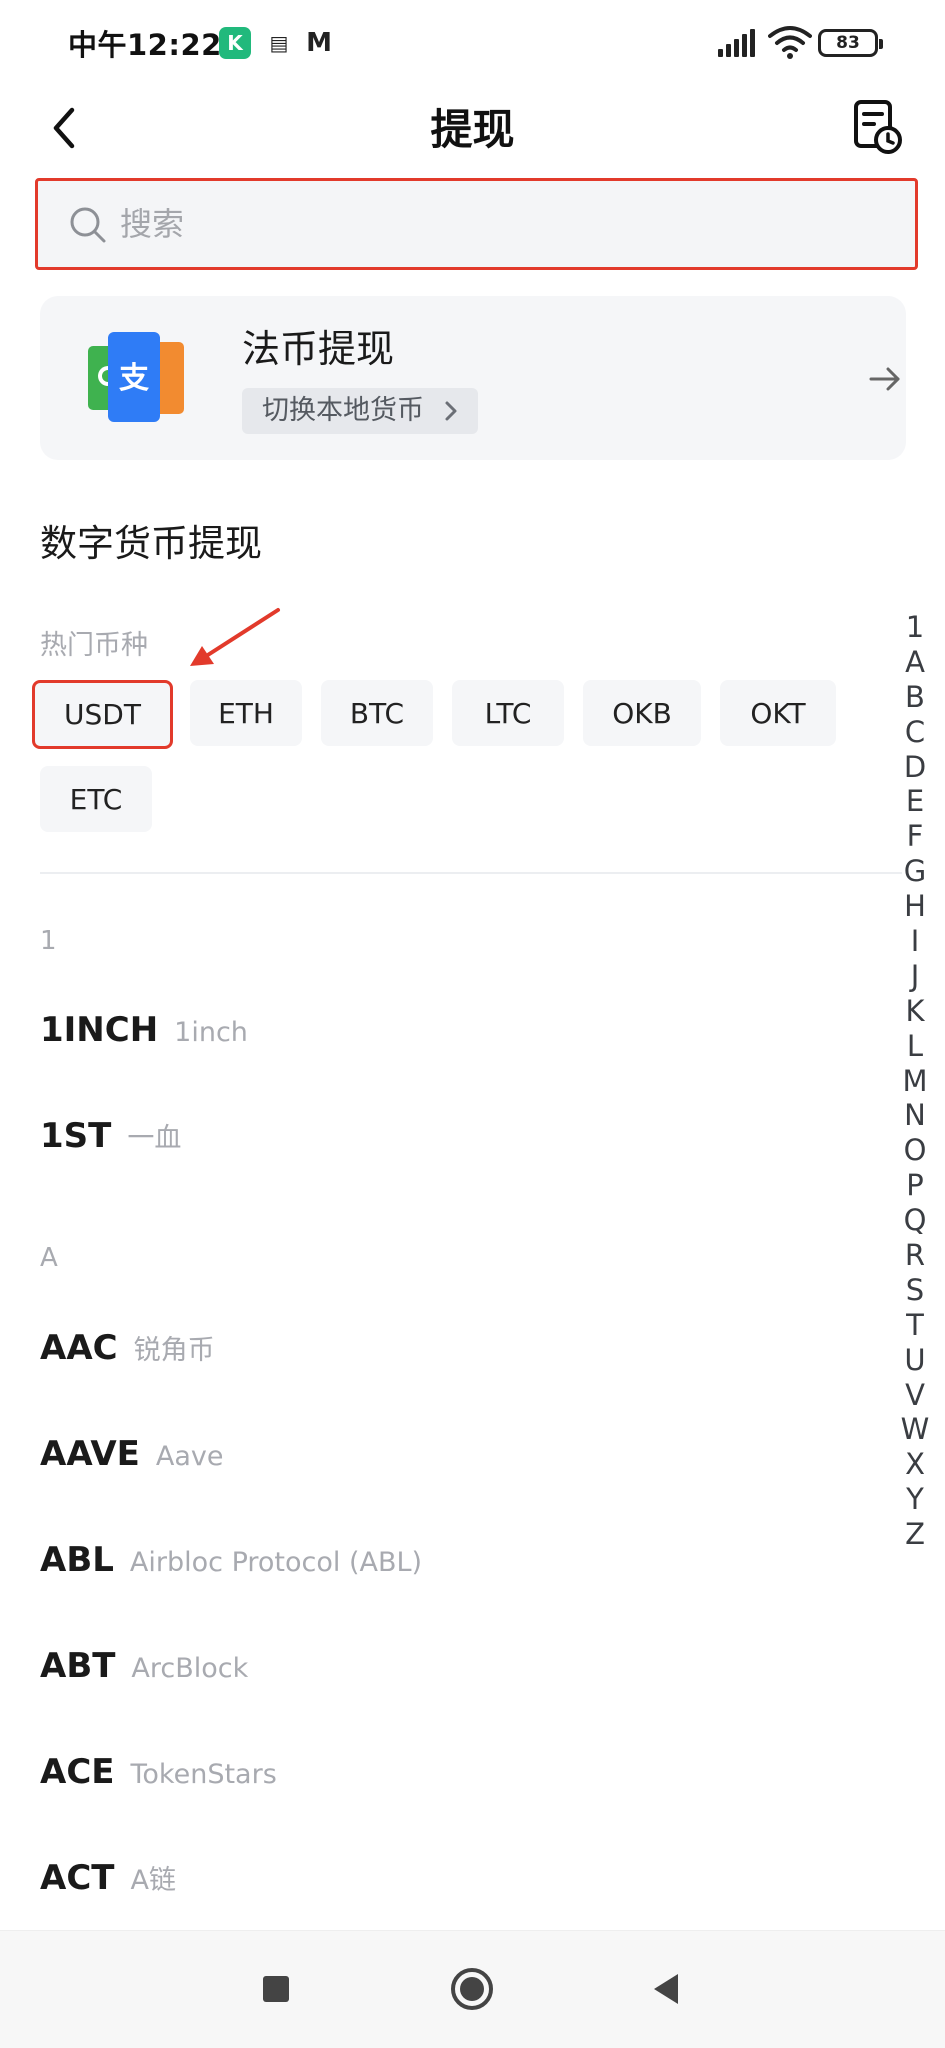 This screenshot has width=945, height=2048. I want to click on list-item: ABL Airbloc Protocol (ABL), so click(460, 1575).